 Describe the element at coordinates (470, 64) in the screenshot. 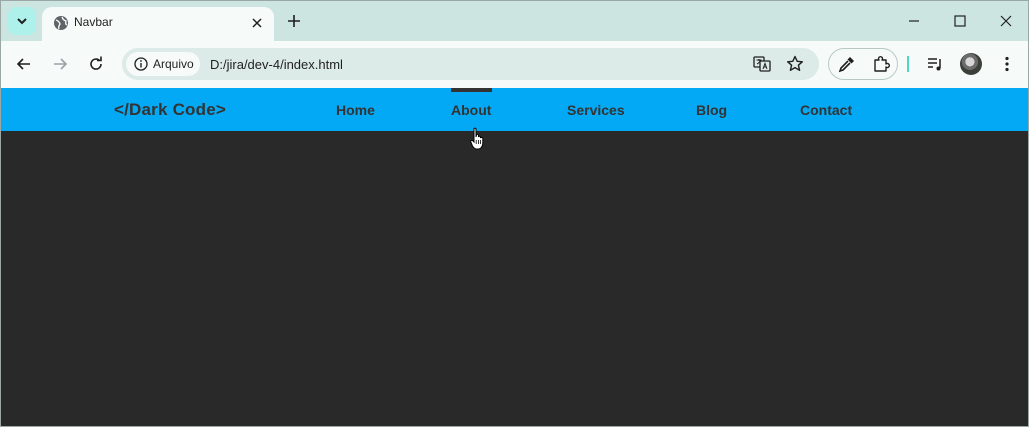

I see `address-bar: Arquivo D:/jira/dev-4/index.html` at that location.